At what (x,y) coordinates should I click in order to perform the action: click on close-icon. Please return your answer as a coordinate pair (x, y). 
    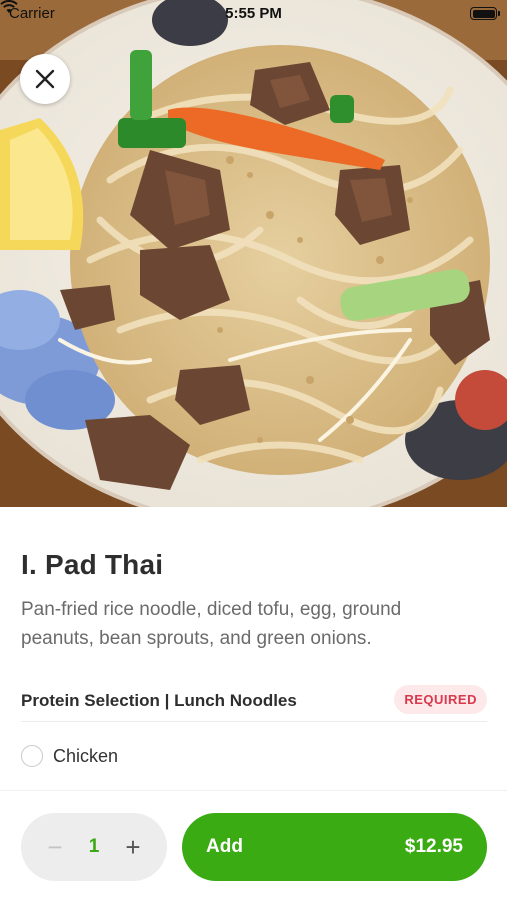
    Looking at the image, I should click on (45, 79).